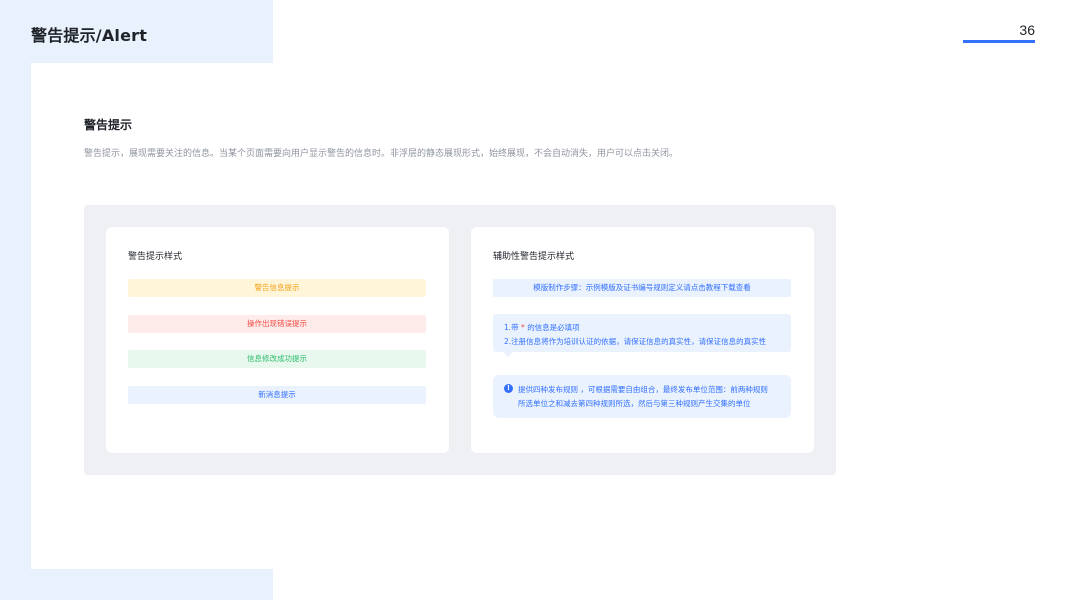 The height and width of the screenshot is (600, 1067). What do you see at coordinates (999, 41) in the screenshot?
I see `page-number-underline` at bounding box center [999, 41].